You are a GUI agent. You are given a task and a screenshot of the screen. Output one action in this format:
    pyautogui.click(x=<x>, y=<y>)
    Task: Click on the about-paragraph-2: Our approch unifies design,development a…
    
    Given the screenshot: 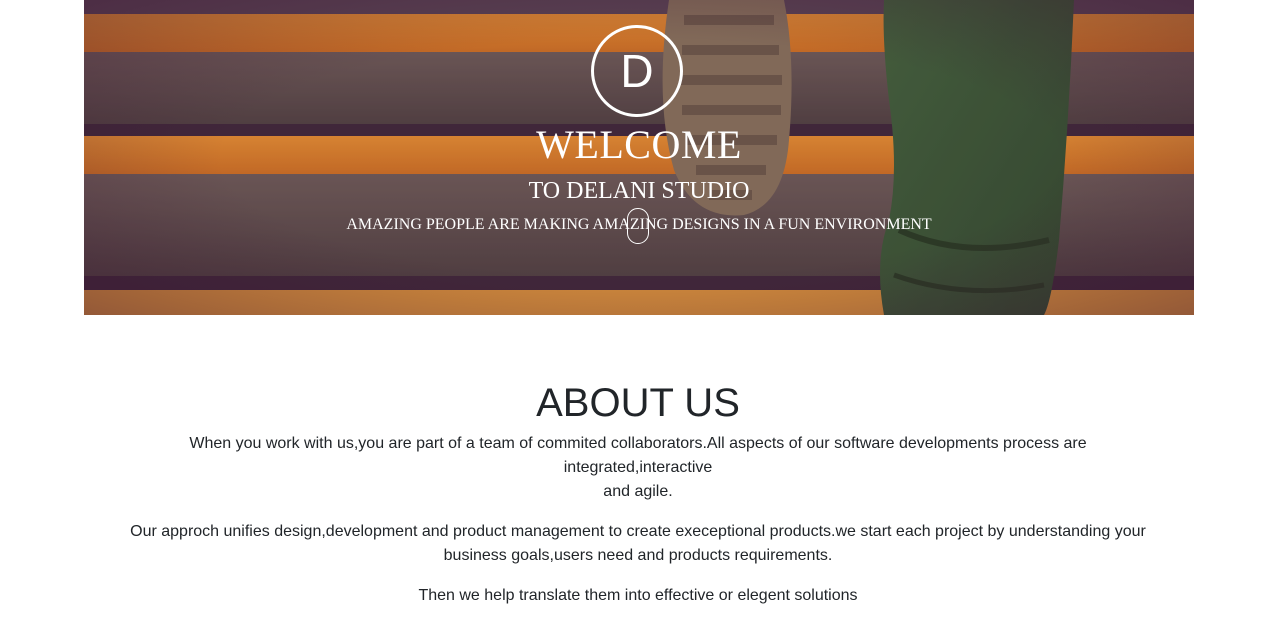 What is the action you would take?
    pyautogui.click(x=638, y=543)
    